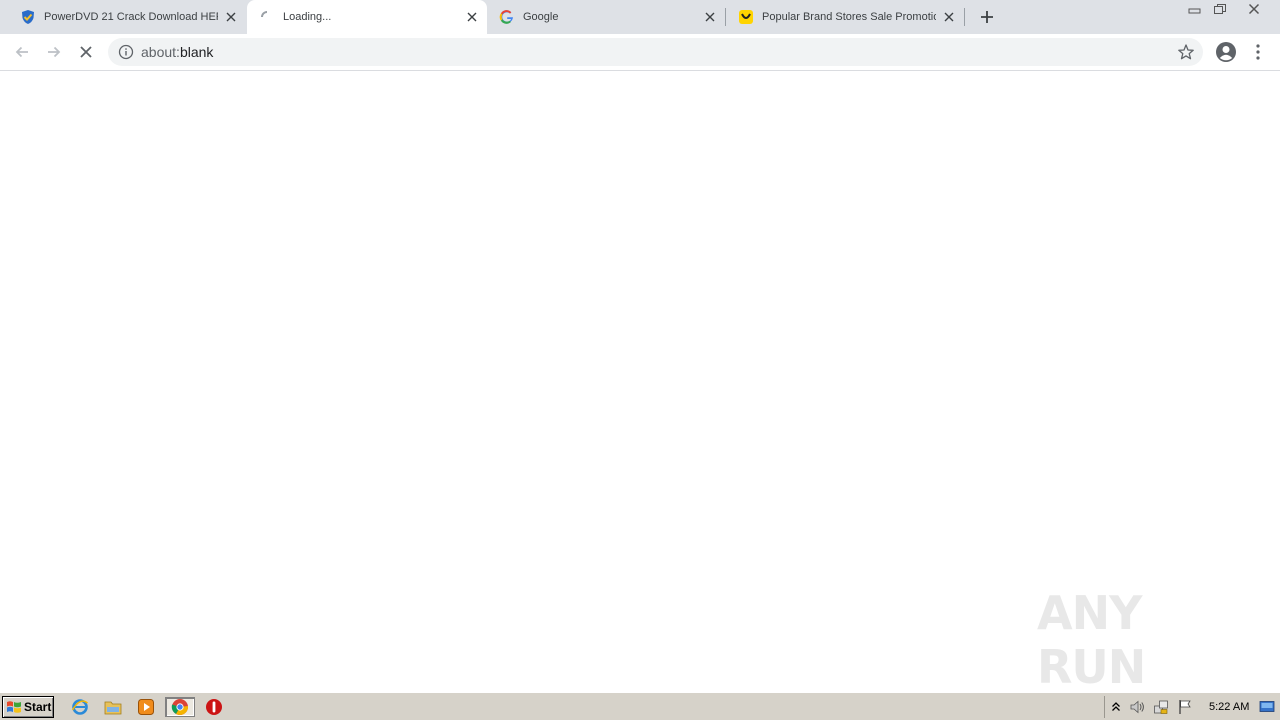 The image size is (1280, 720). Describe the element at coordinates (131, 17) in the screenshot. I see `tab-title: PowerDVD 21 Crack Download HERE` at that location.